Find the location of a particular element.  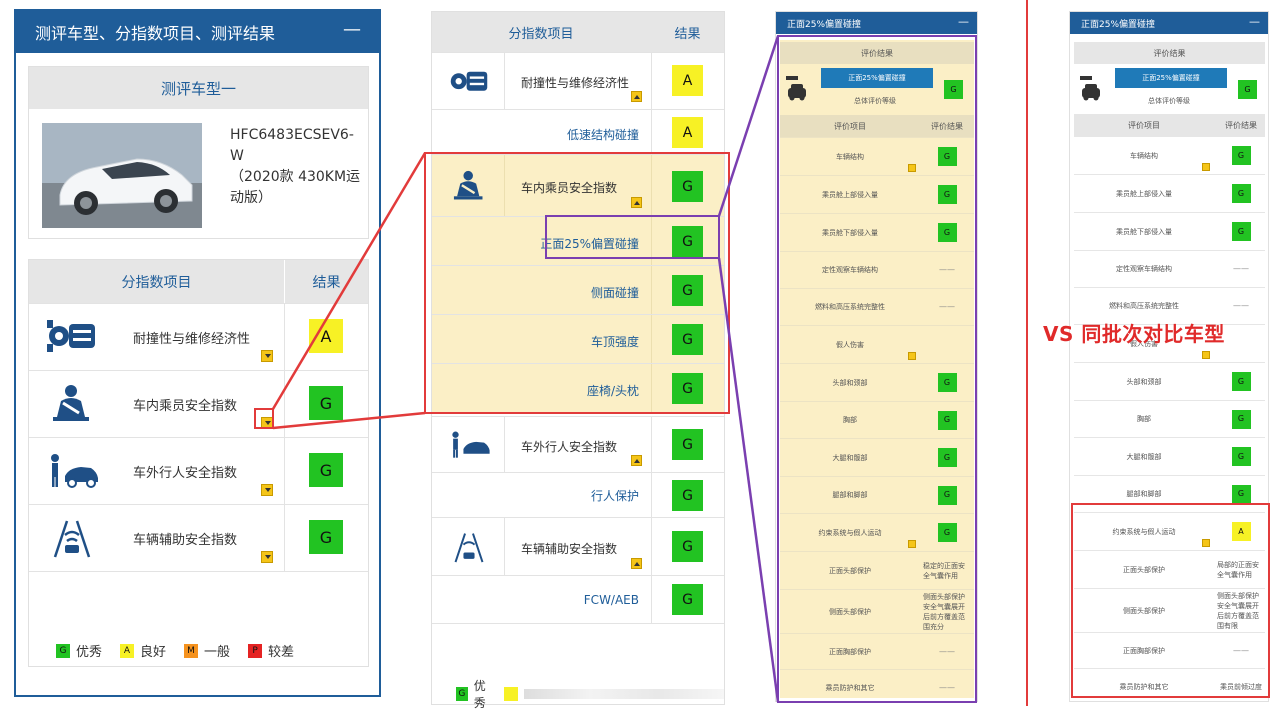

row-label: 侧面碰撞 is located at coordinates (614, 293).